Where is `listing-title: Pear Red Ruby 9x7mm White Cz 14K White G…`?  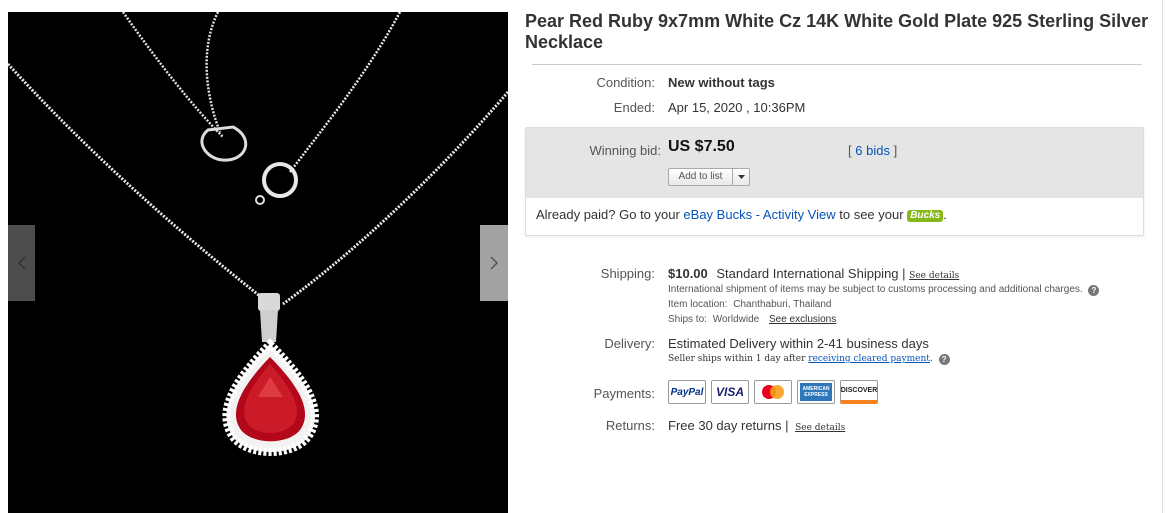
listing-title: Pear Red Ruby 9x7mm White Cz 14K White G… is located at coordinates (837, 31).